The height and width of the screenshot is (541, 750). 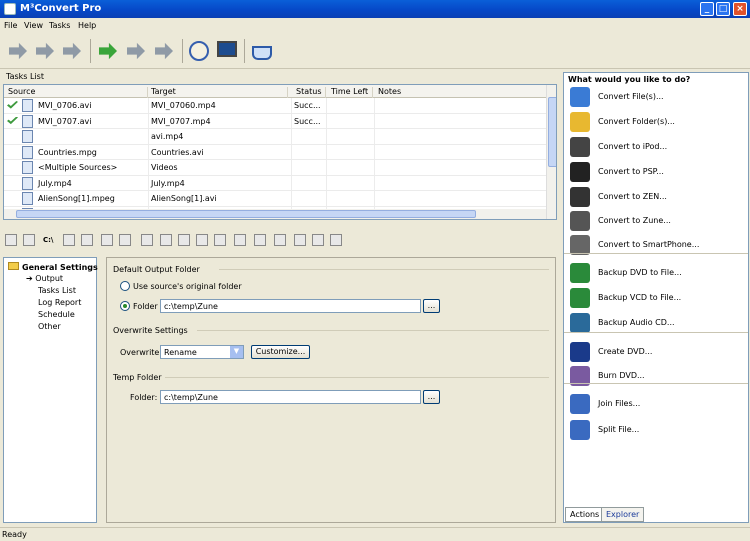 I want to click on edit-task-button, so click(x=72, y=51).